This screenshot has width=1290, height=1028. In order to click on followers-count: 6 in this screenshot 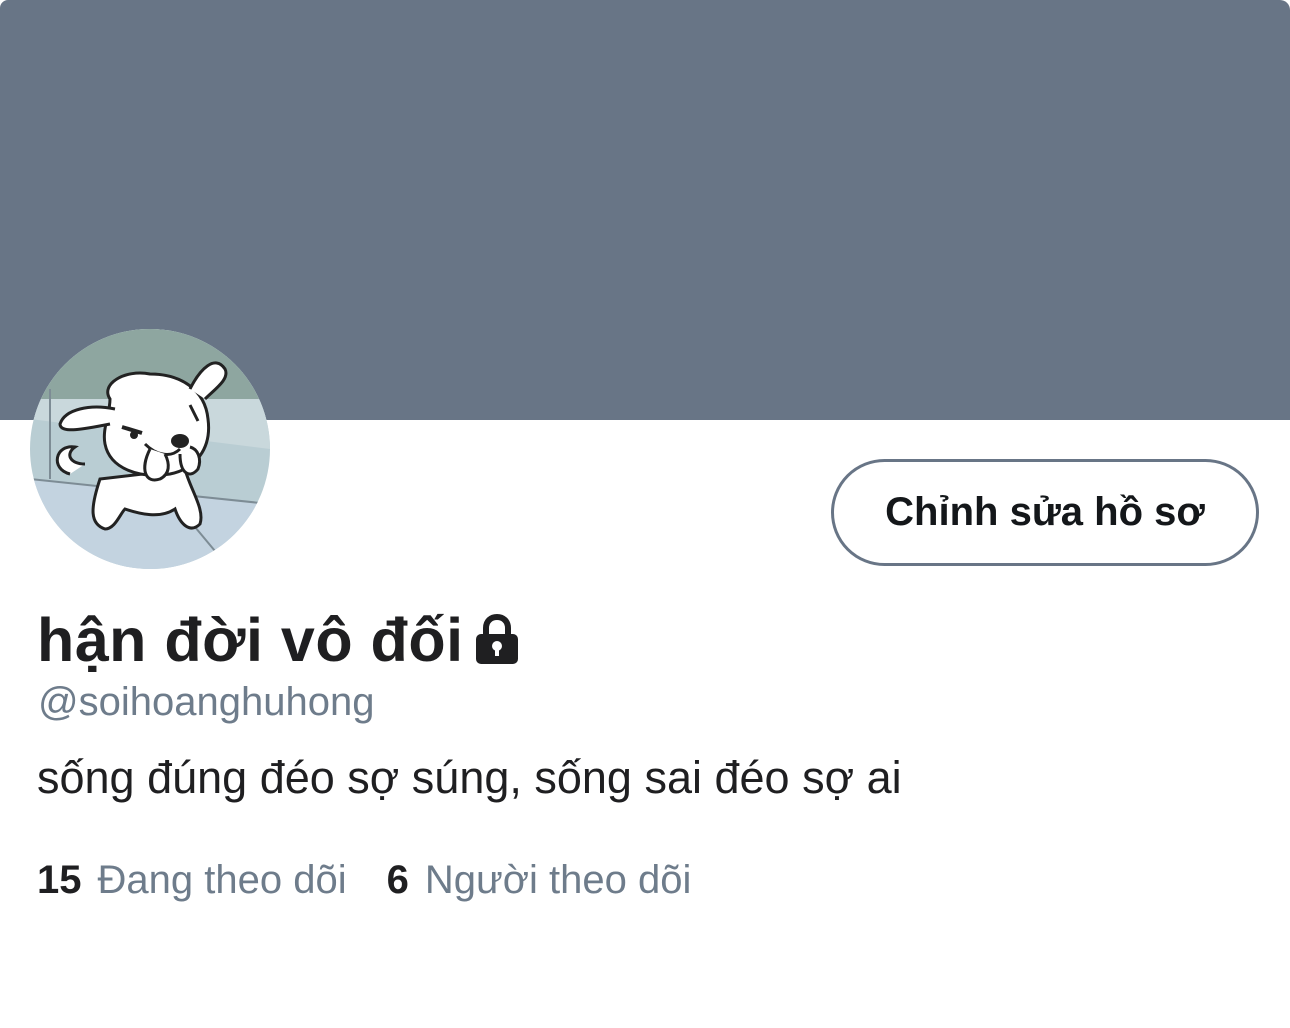, I will do `click(397, 880)`.